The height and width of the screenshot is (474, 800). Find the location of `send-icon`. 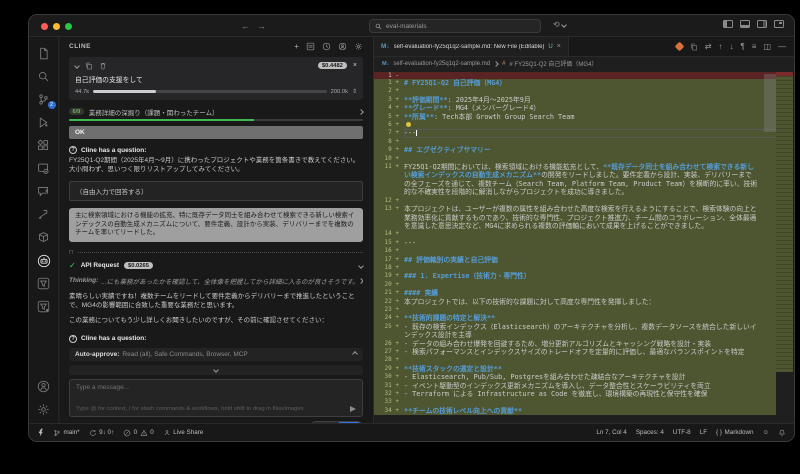

send-icon is located at coordinates (353, 408).